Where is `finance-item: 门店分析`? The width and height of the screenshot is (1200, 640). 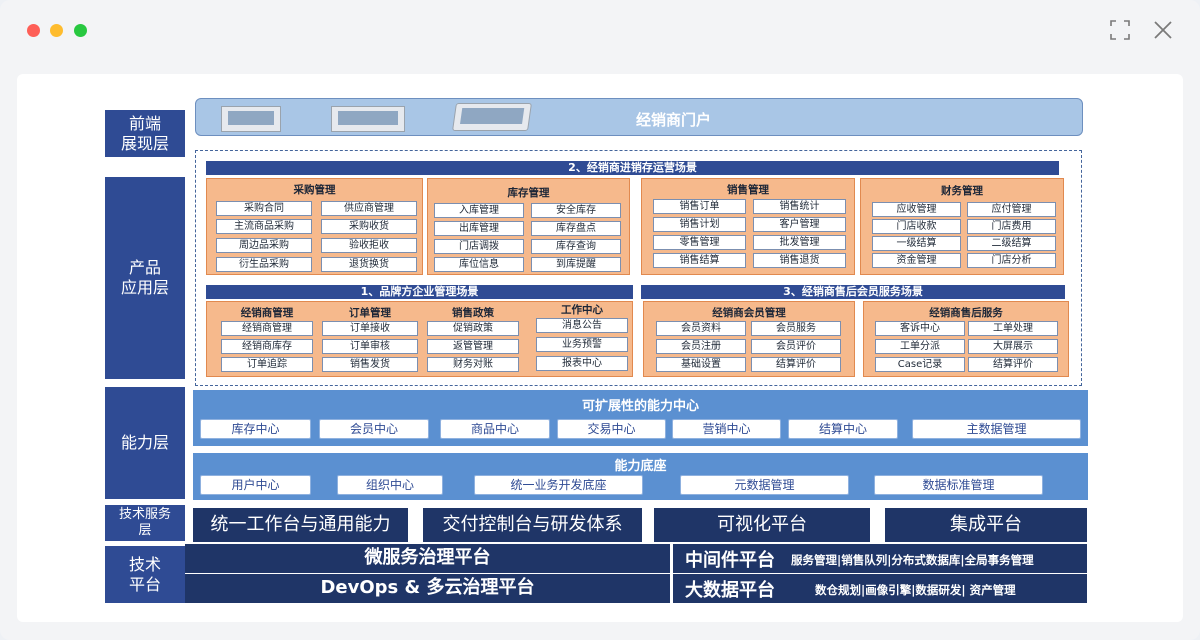 finance-item: 门店分析 is located at coordinates (1011, 260).